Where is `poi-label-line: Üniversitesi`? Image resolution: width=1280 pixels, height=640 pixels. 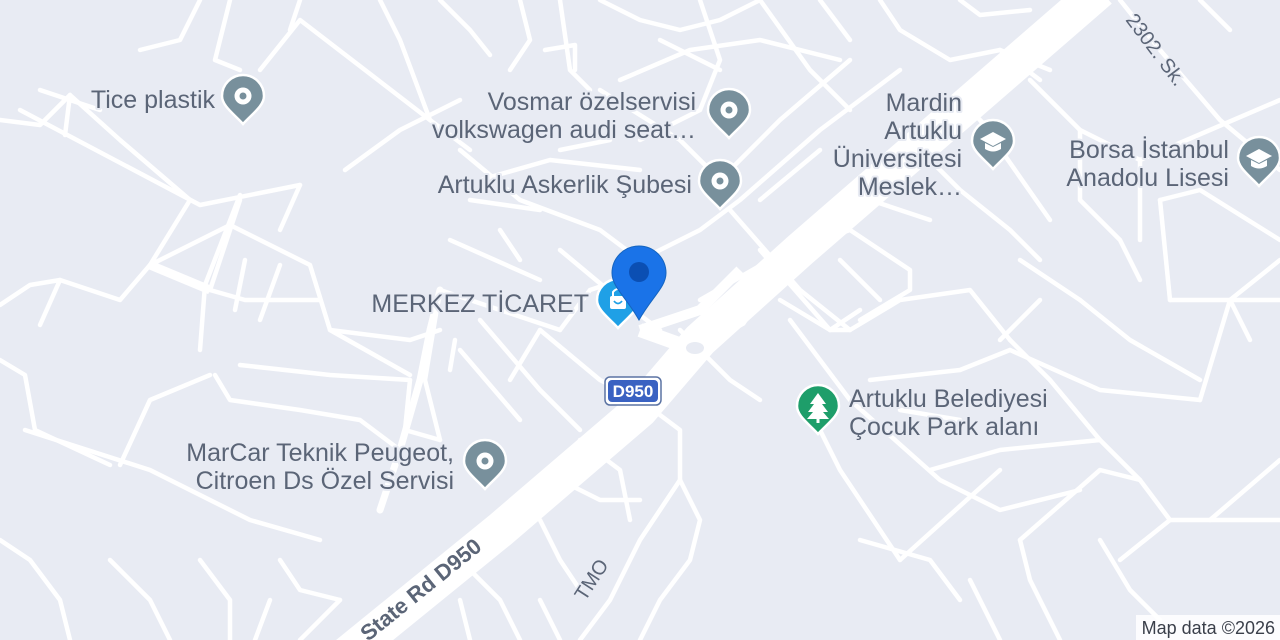
poi-label-line: Üniversitesi is located at coordinates (897, 159).